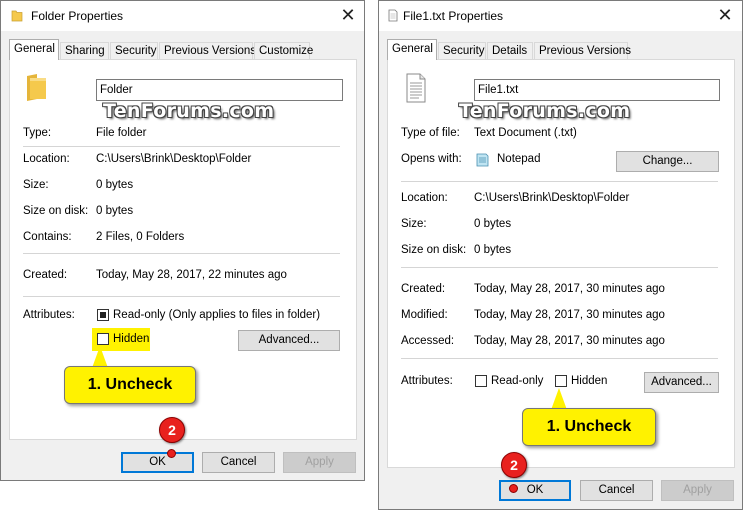 The width and height of the screenshot is (743, 510). I want to click on type-label: Type:, so click(37, 133).